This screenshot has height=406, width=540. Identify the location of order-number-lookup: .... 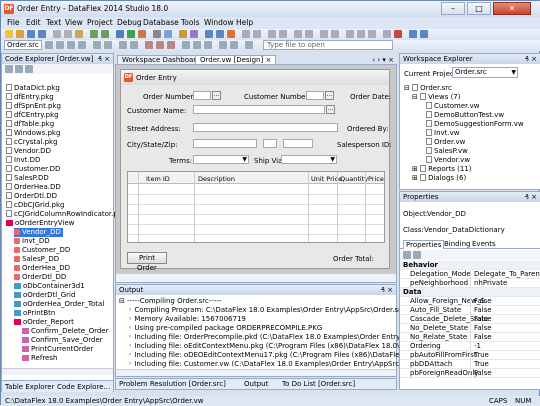
(216, 95).